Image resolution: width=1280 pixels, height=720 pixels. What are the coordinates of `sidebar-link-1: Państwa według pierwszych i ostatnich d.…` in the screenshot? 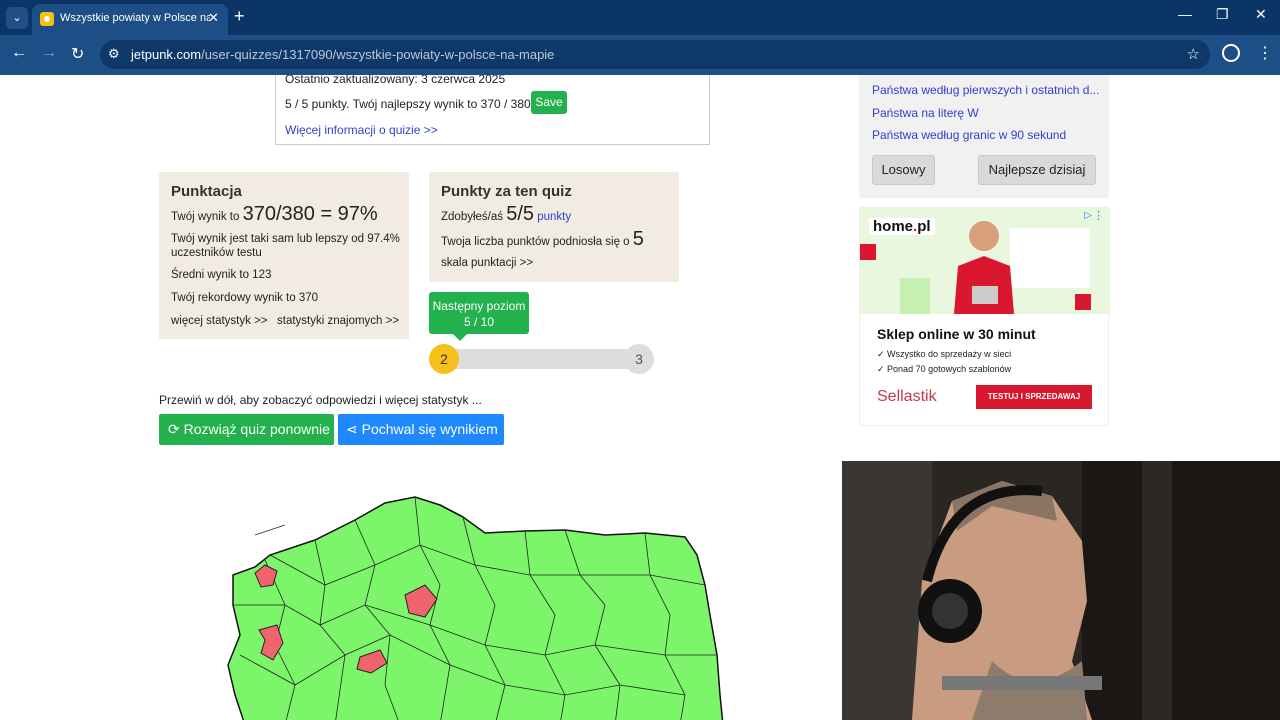 It's located at (986, 90).